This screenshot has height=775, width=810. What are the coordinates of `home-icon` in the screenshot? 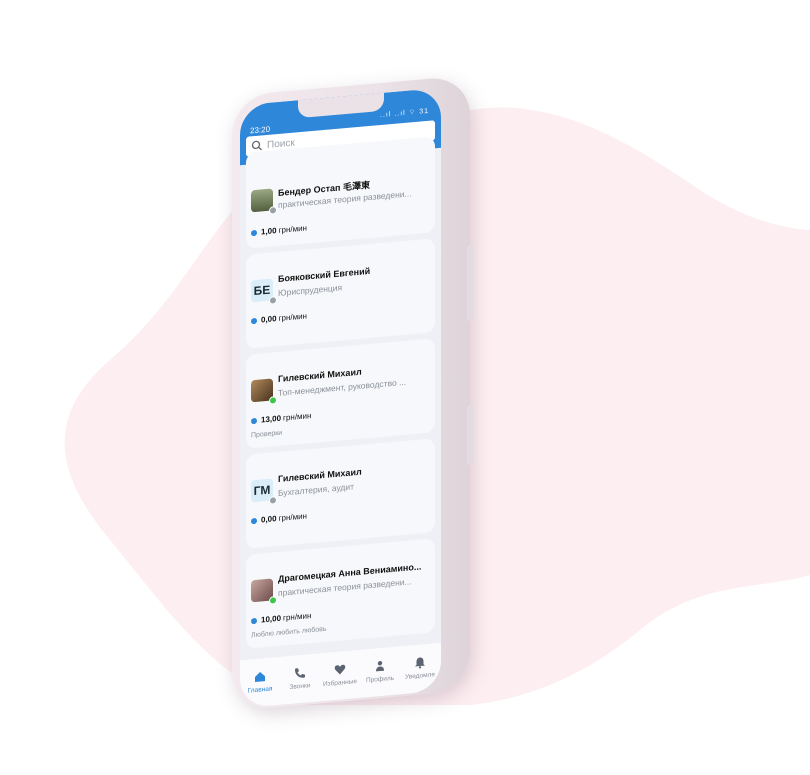 It's located at (260, 677).